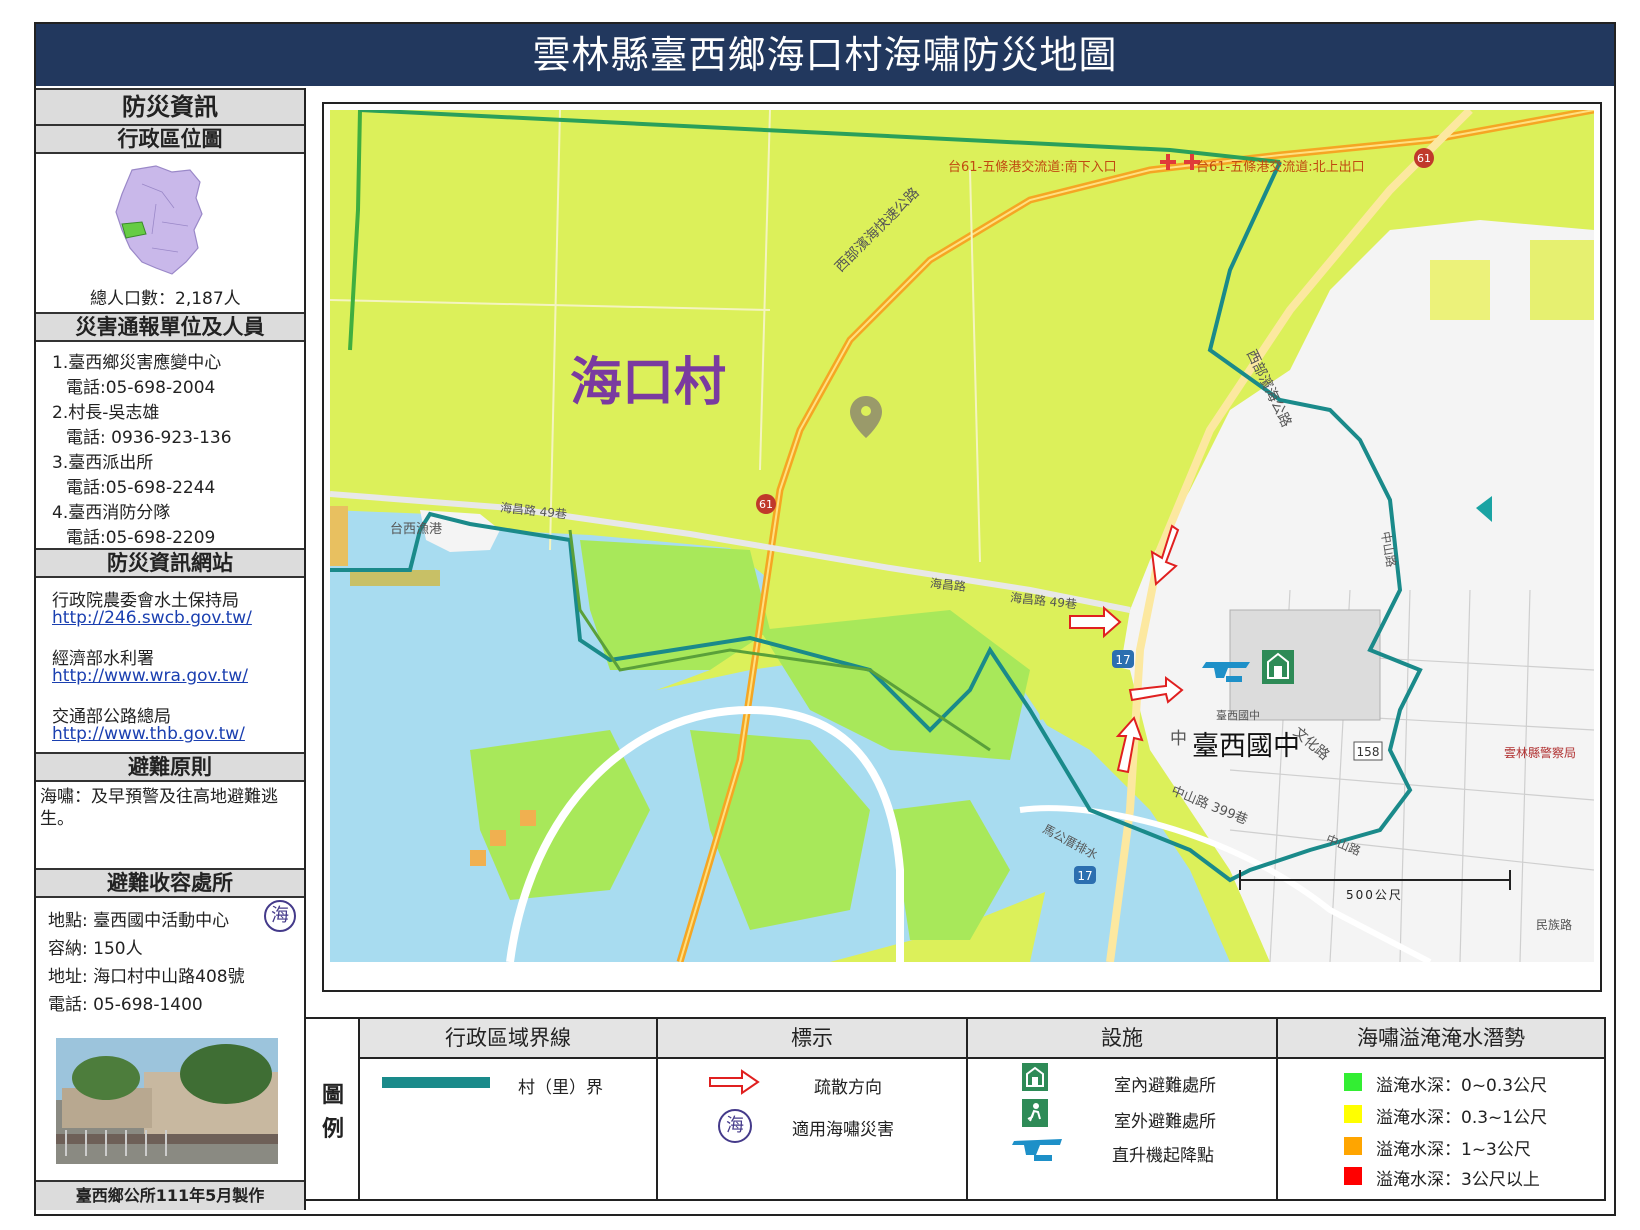 Image resolution: width=1640 pixels, height=1230 pixels. What do you see at coordinates (159, 797) in the screenshot?
I see `principle-text: 海嘯：及早預警及往高地避難逃` at bounding box center [159, 797].